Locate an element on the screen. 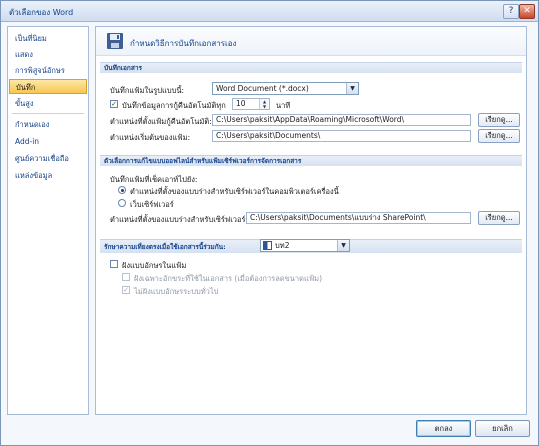  panel-header: กำหนดวิธีการบันทึกเอกสารเอง is located at coordinates (311, 41).